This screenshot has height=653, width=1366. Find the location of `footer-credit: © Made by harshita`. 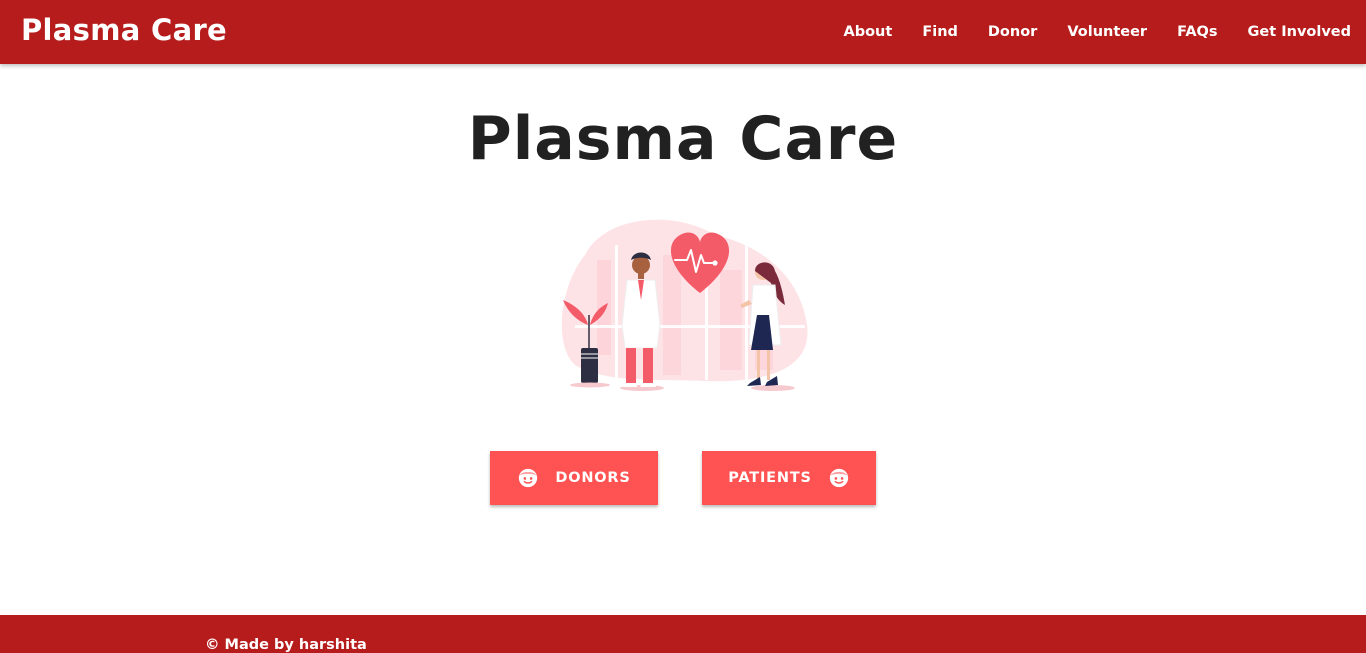

footer-credit: © Made by harshita is located at coordinates (286, 645).